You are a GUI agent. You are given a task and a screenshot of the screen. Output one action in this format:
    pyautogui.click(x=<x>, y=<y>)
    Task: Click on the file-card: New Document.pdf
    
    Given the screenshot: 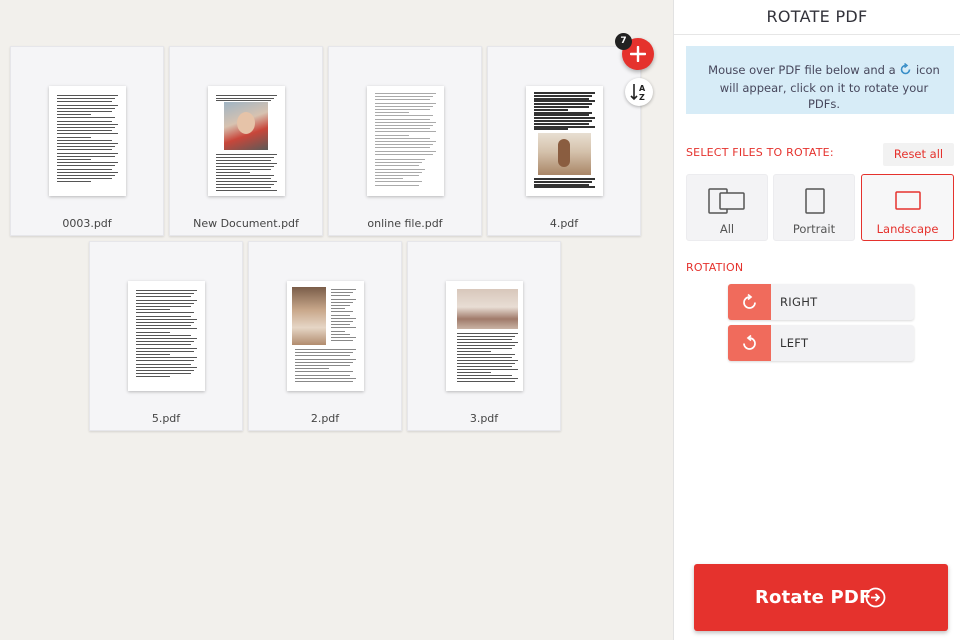 What is the action you would take?
    pyautogui.click(x=246, y=141)
    